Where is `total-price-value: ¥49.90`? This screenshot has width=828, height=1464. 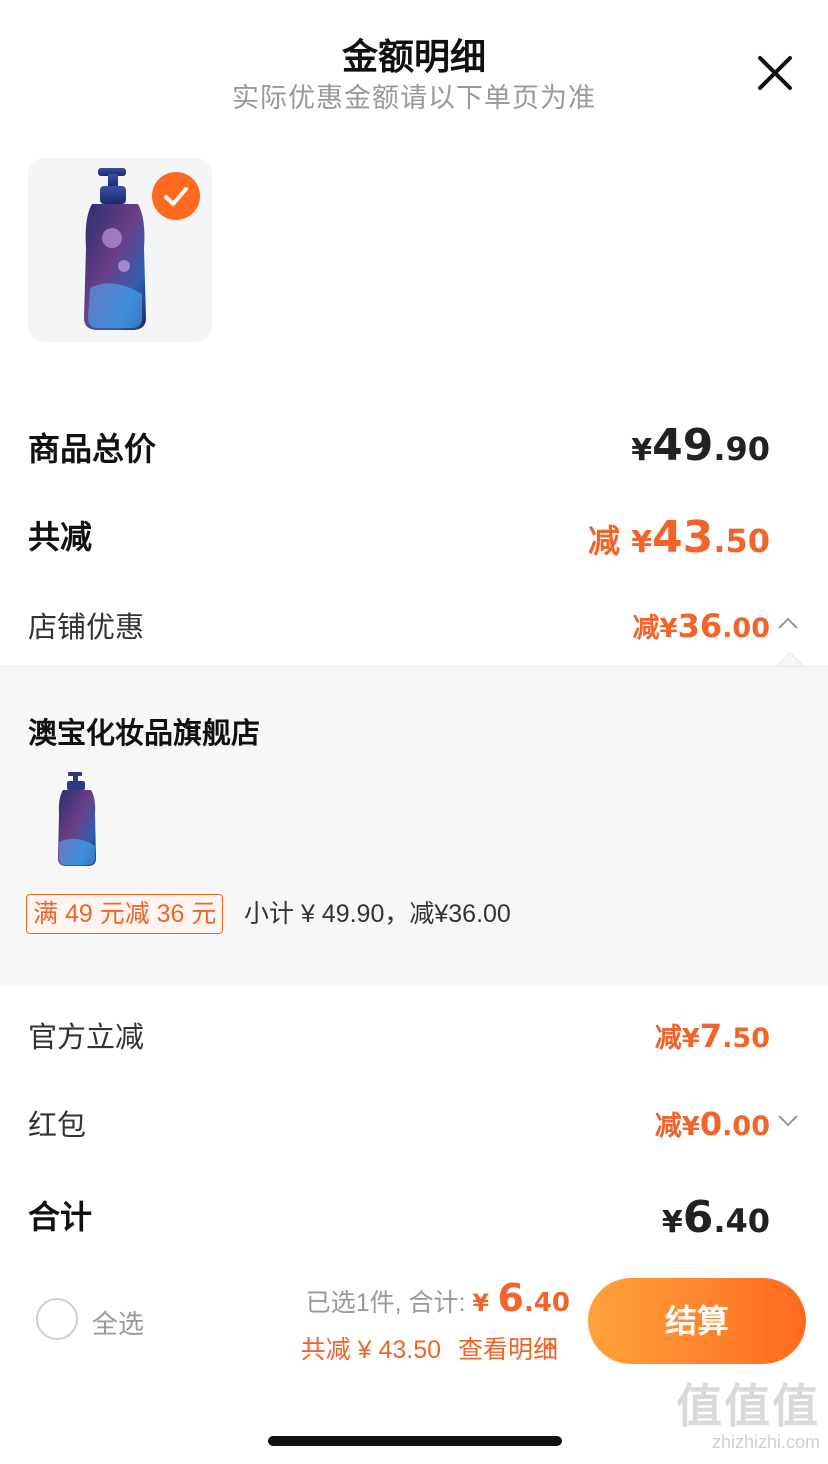
total-price-value: ¥49.90 is located at coordinates (700, 445).